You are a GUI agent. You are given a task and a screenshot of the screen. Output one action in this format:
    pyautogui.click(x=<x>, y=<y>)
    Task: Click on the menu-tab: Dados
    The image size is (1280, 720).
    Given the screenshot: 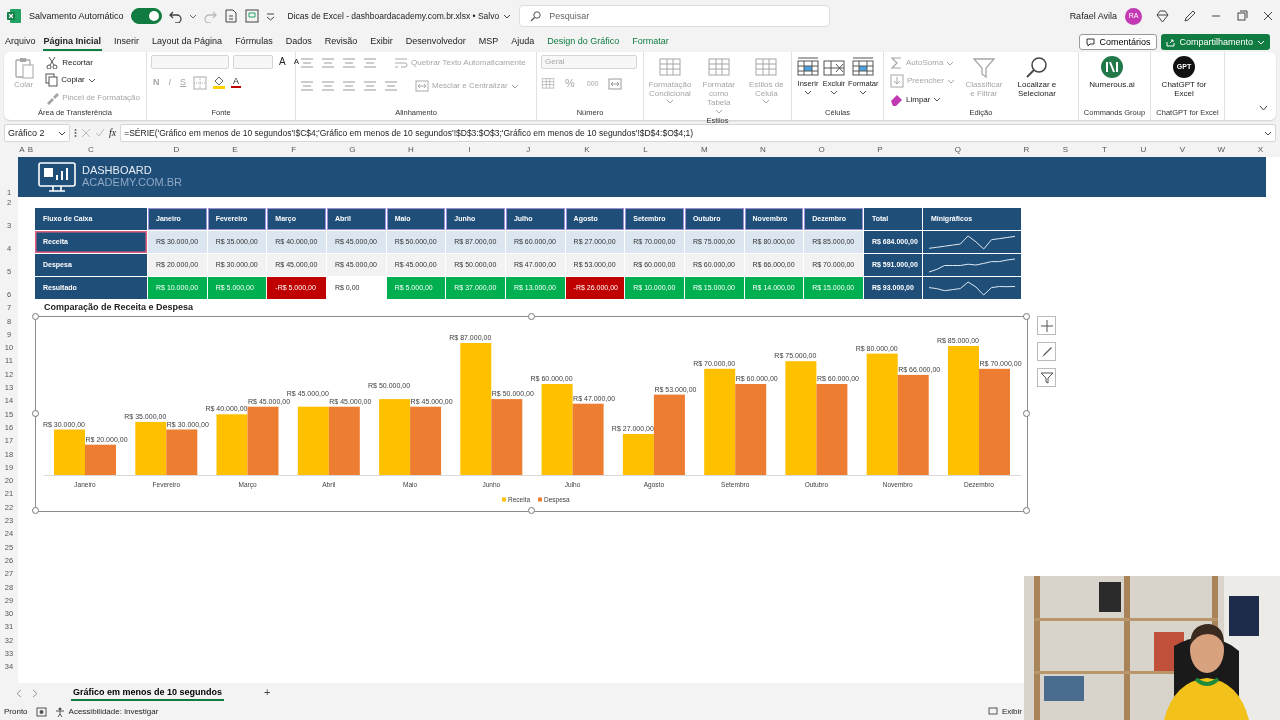 What is the action you would take?
    pyautogui.click(x=298, y=42)
    